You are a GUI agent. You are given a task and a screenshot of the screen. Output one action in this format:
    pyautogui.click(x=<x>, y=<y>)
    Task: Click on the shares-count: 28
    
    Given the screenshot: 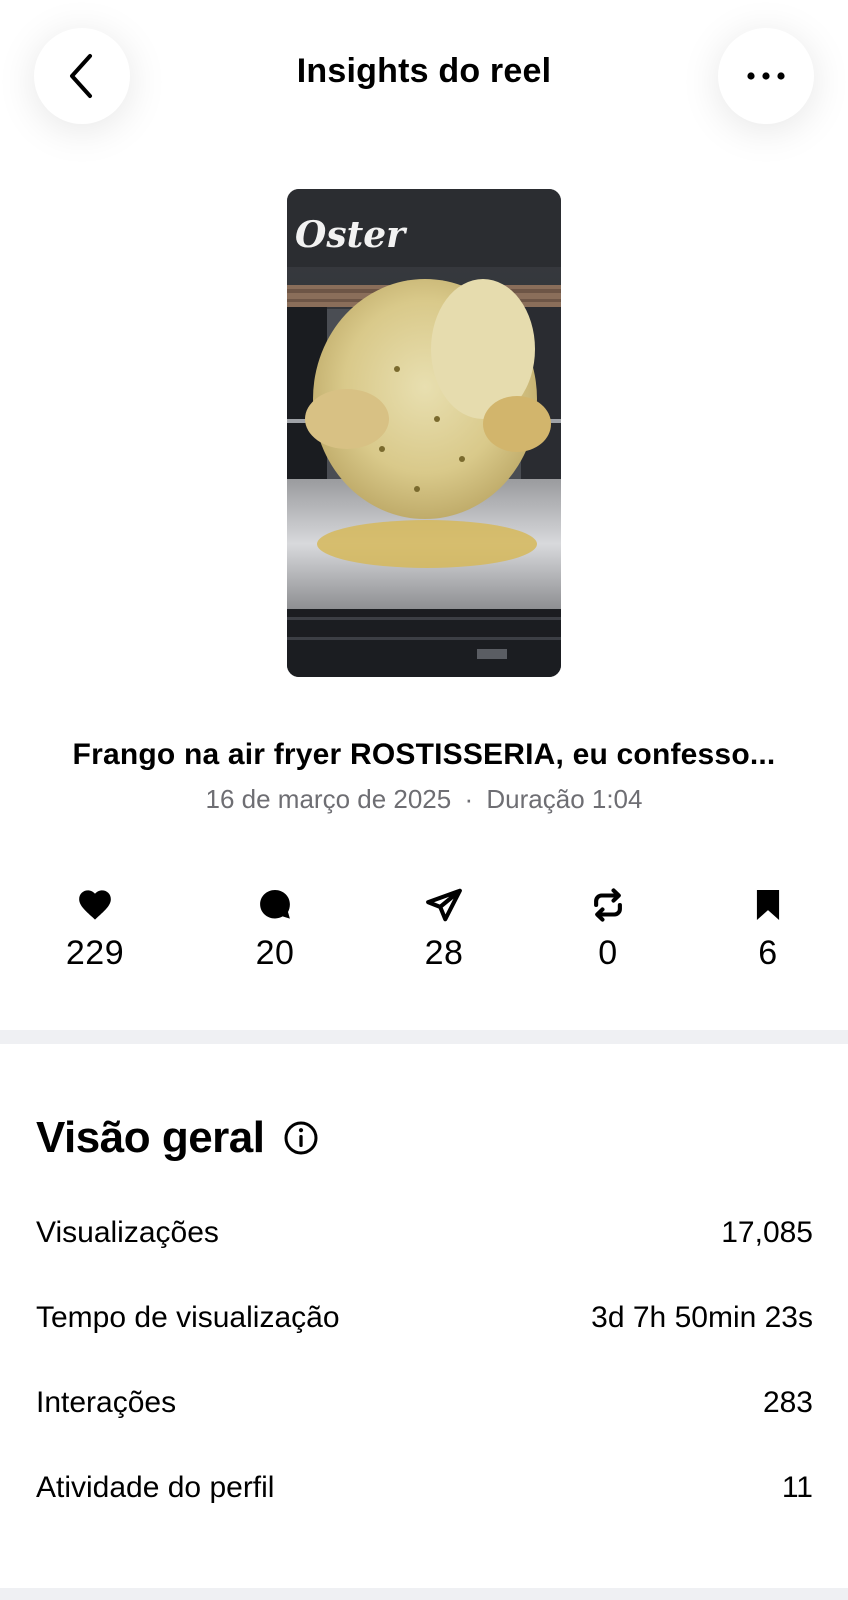 What is the action you would take?
    pyautogui.click(x=444, y=953)
    